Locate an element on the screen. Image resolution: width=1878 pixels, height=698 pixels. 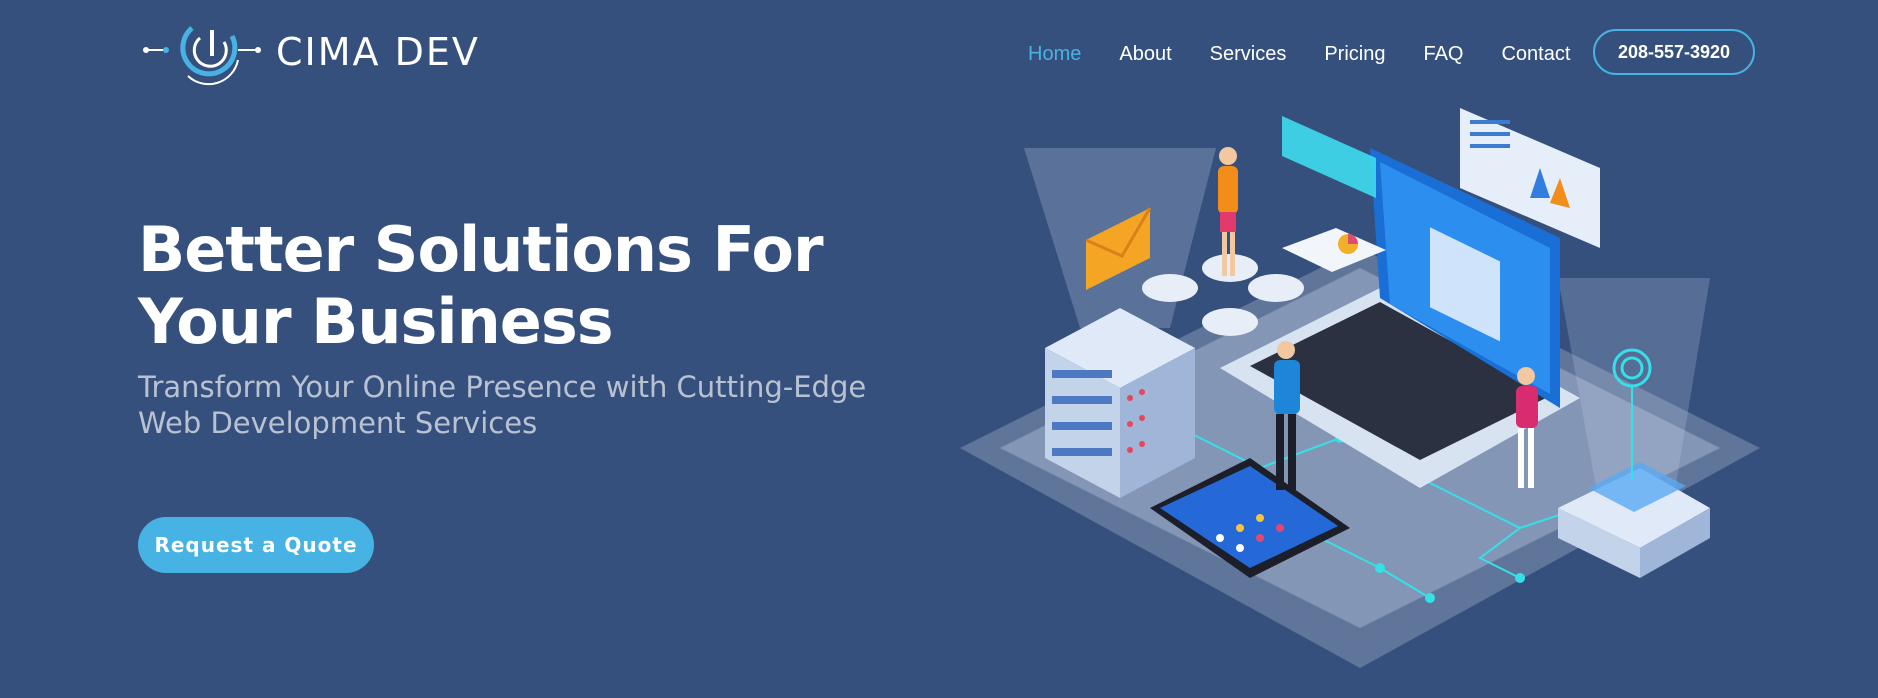
power-circuit-icon is located at coordinates (202, 56).